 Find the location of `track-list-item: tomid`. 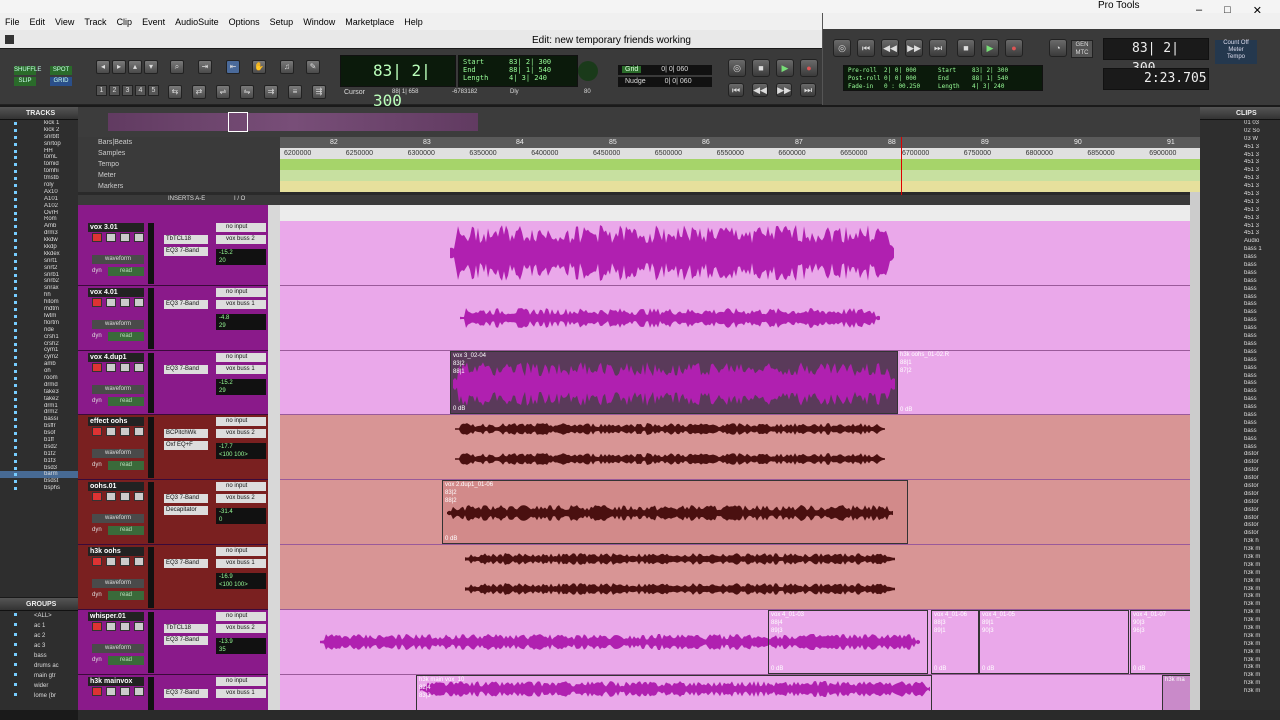

track-list-item: tomid is located at coordinates (39, 164).